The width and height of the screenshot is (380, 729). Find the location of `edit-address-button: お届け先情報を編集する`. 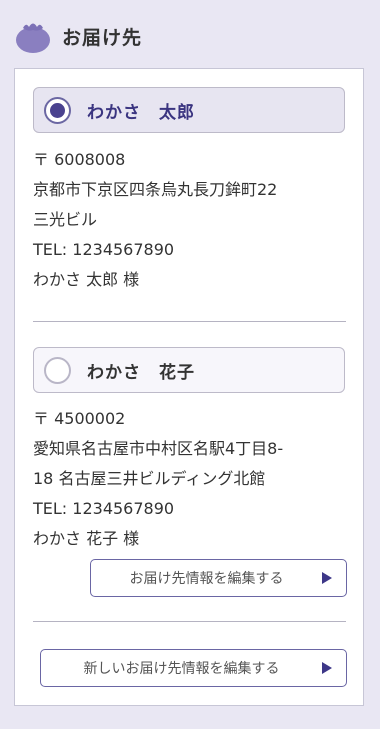

edit-address-button: お届け先情報を編集する is located at coordinates (218, 578).